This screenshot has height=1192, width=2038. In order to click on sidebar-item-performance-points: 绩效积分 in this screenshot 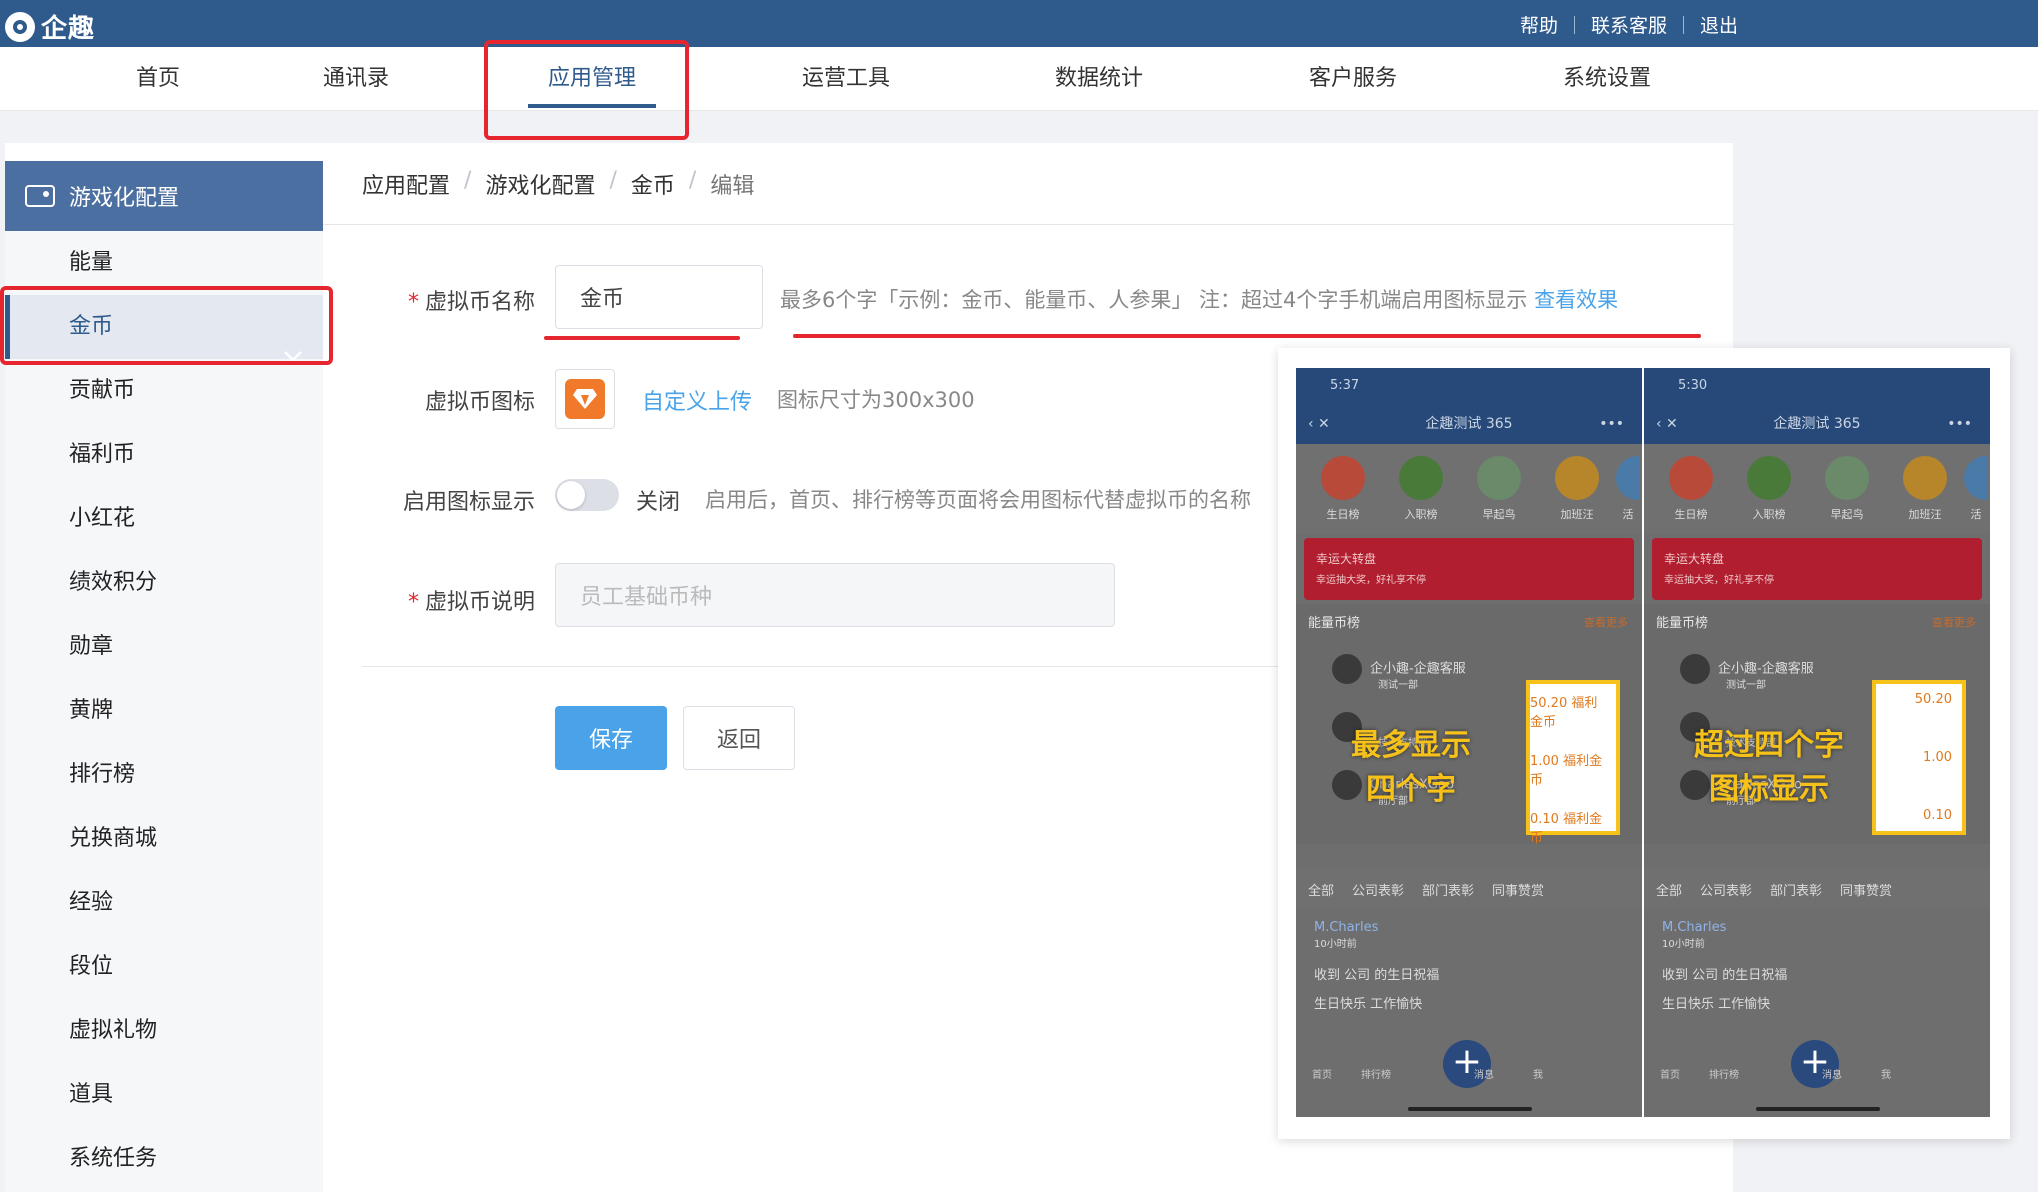, I will do `click(164, 583)`.